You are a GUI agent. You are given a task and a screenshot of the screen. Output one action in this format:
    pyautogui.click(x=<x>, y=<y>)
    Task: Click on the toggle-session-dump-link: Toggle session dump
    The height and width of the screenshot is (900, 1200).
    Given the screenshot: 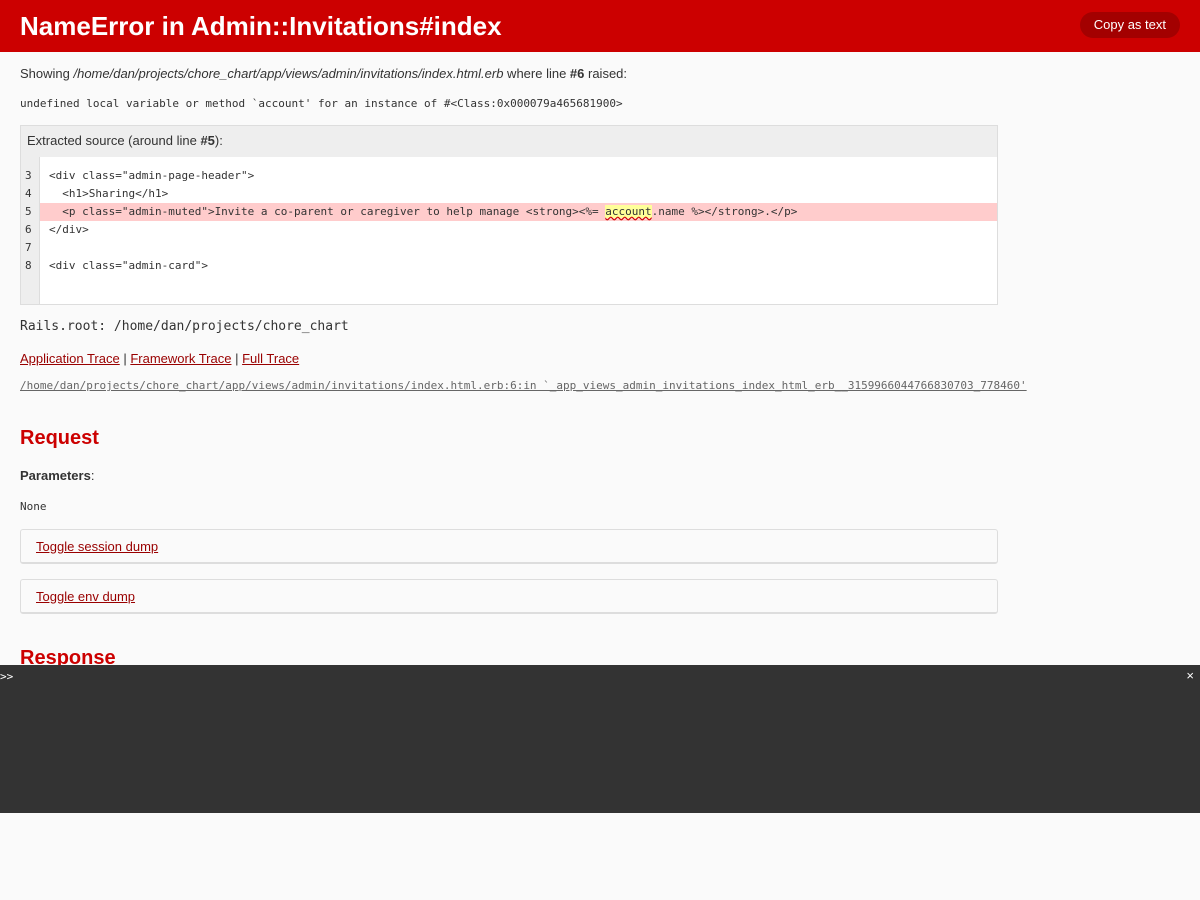 What is the action you would take?
    pyautogui.click(x=97, y=547)
    